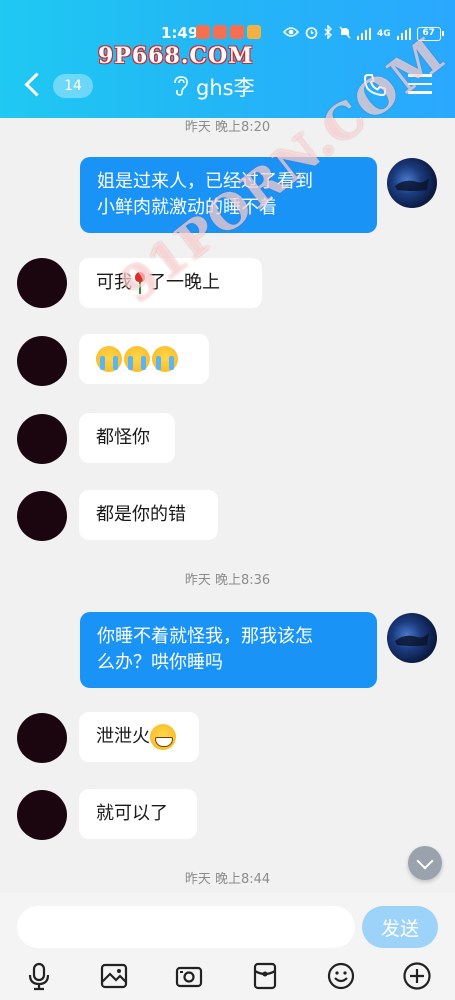 Image resolution: width=455 pixels, height=1000 pixels. Describe the element at coordinates (123, 736) in the screenshot. I see `message-text: 泄泄火` at that location.